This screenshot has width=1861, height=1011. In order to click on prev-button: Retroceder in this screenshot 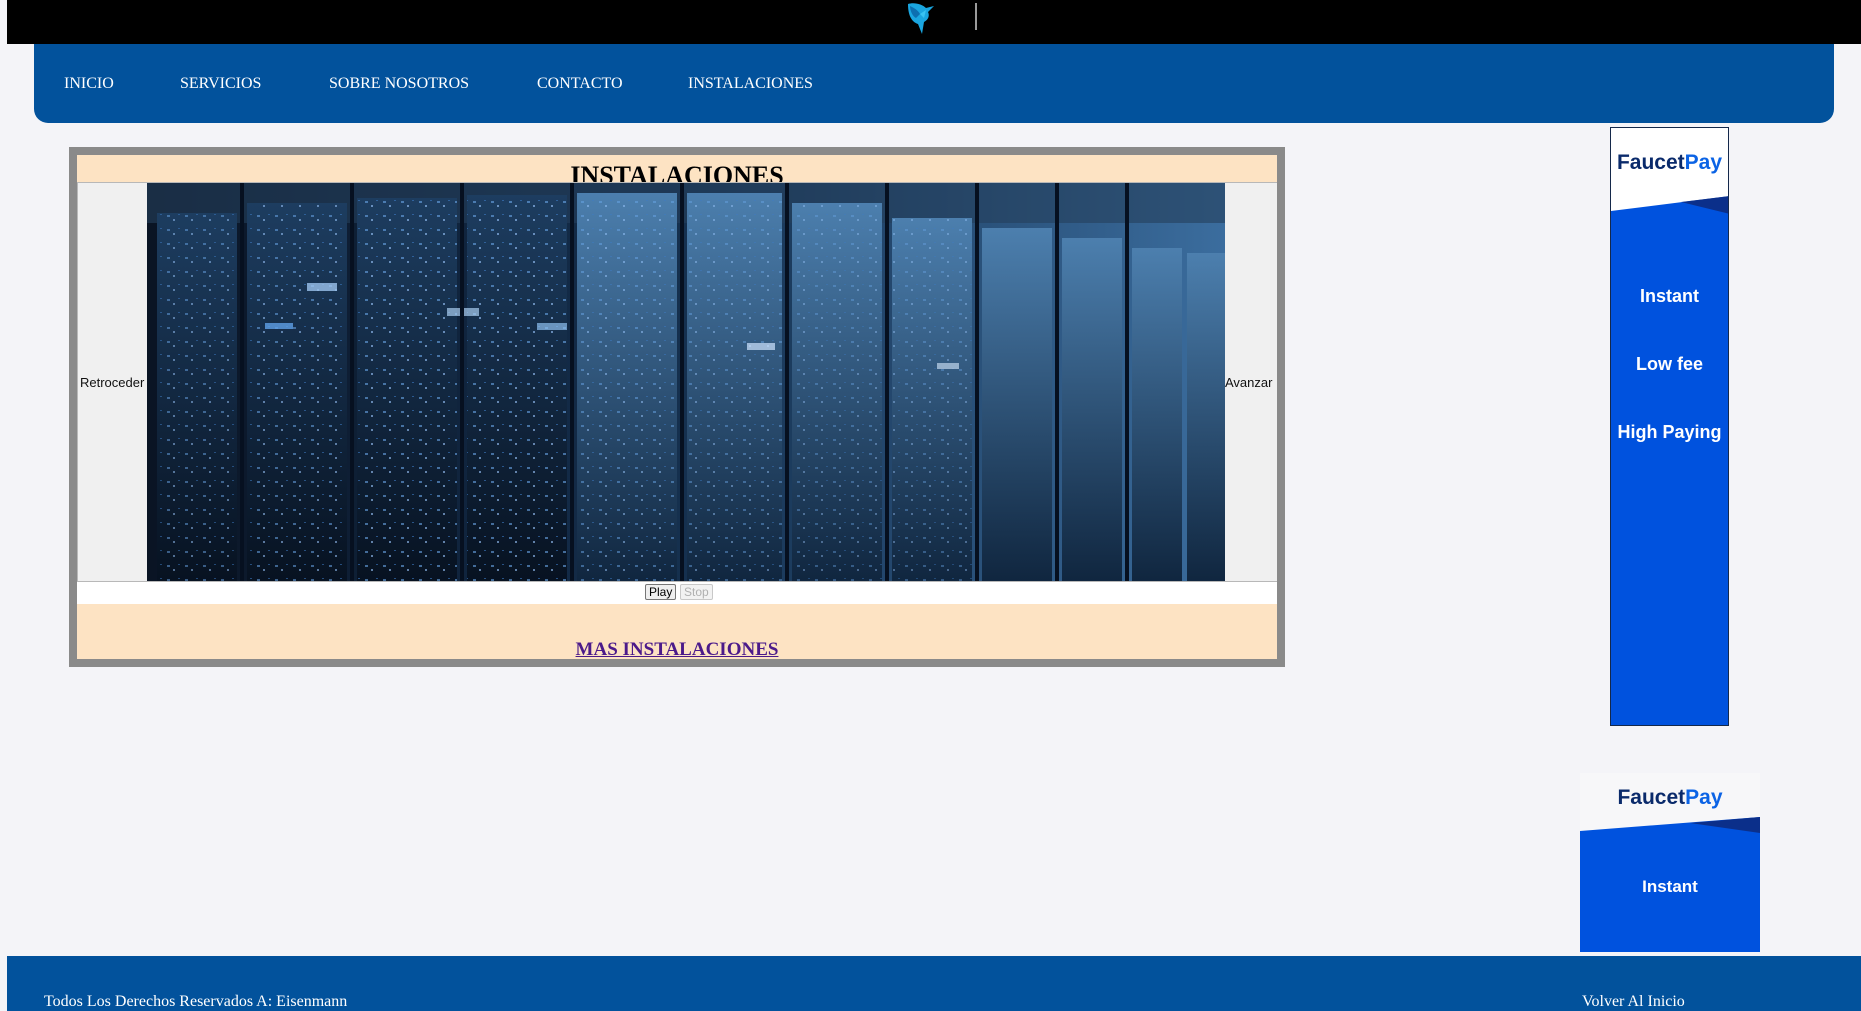, I will do `click(112, 382)`.